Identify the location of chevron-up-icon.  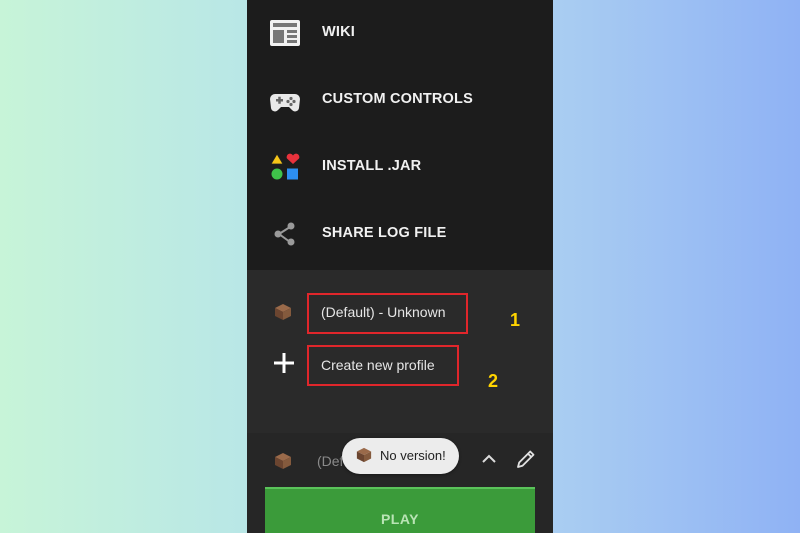
(489, 459).